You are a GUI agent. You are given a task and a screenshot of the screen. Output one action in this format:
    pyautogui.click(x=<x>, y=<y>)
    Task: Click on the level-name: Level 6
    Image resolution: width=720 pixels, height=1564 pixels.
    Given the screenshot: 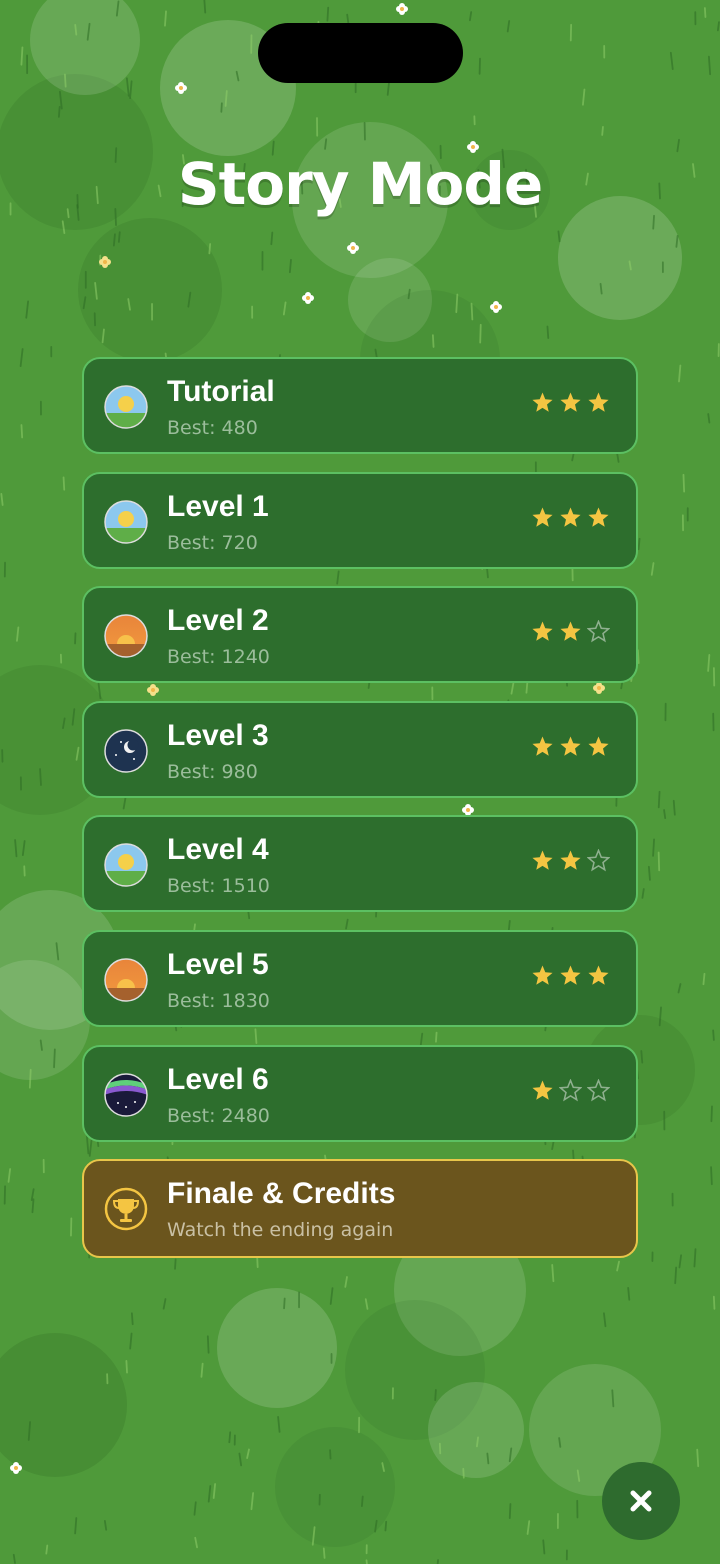 What is the action you would take?
    pyautogui.click(x=218, y=1079)
    